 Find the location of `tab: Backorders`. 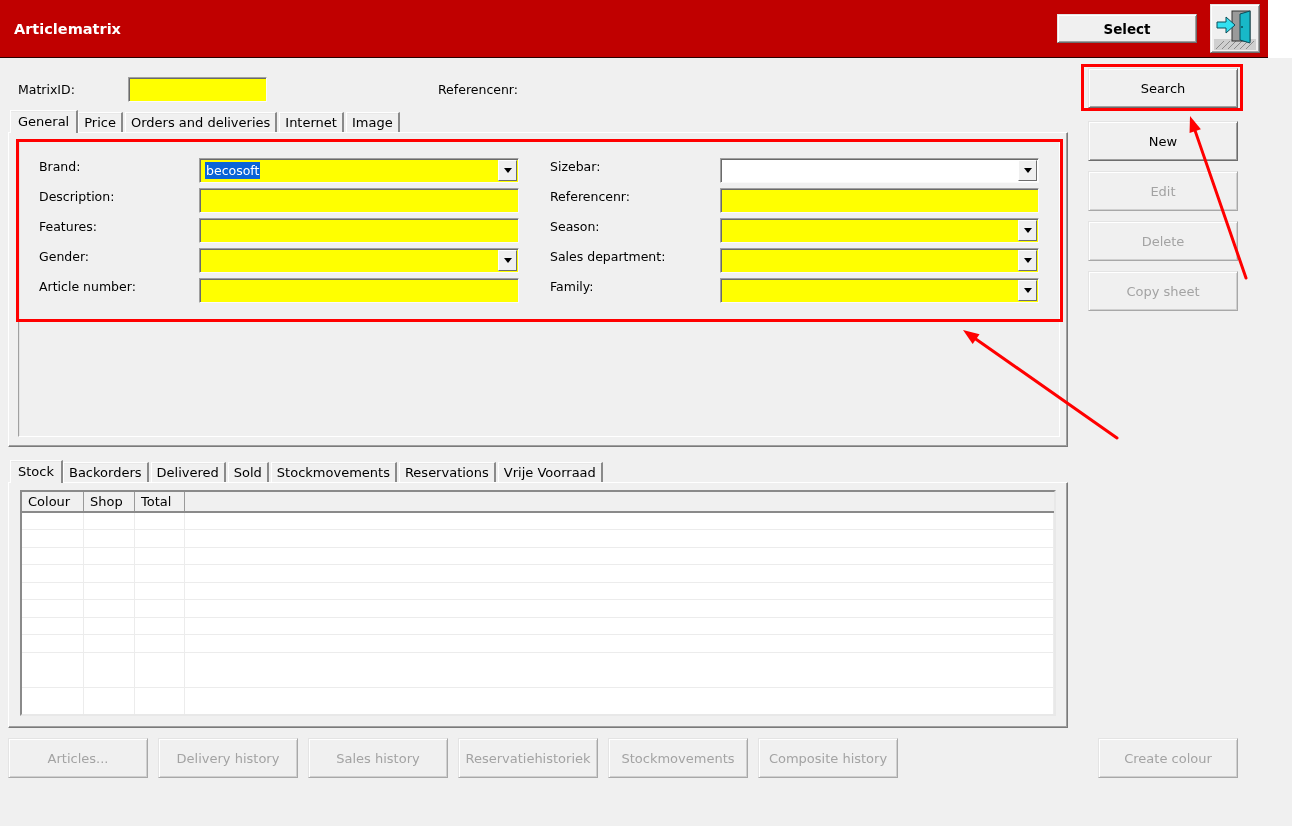

tab: Backorders is located at coordinates (106, 472).